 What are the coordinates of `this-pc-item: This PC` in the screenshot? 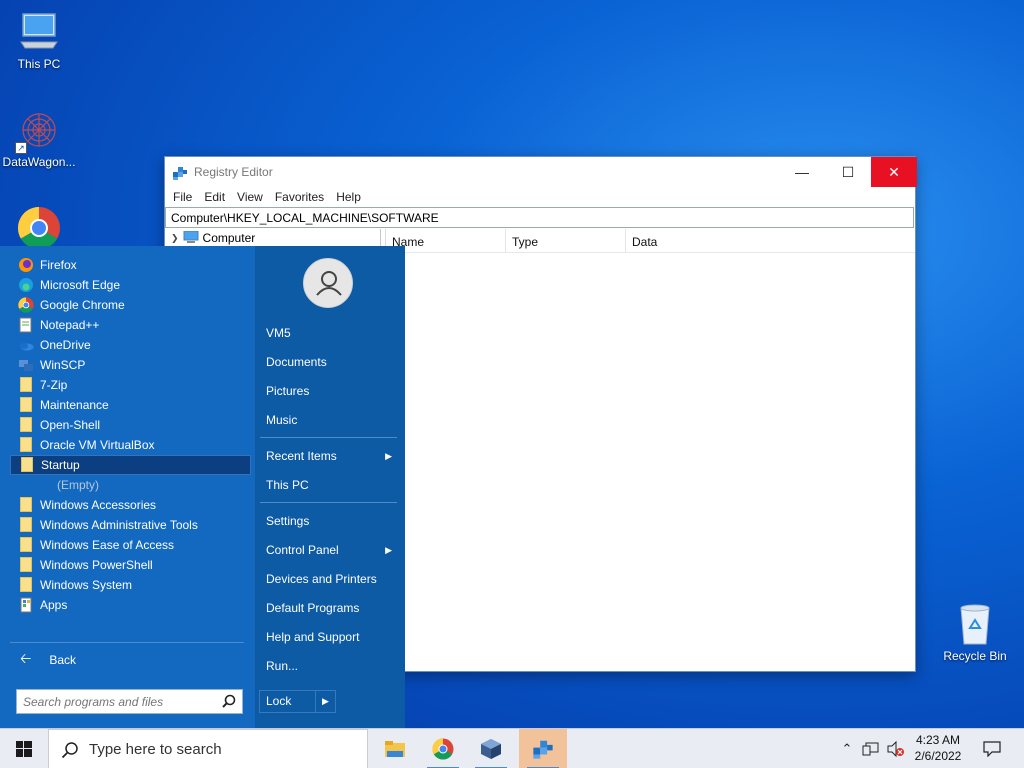 It's located at (329, 485).